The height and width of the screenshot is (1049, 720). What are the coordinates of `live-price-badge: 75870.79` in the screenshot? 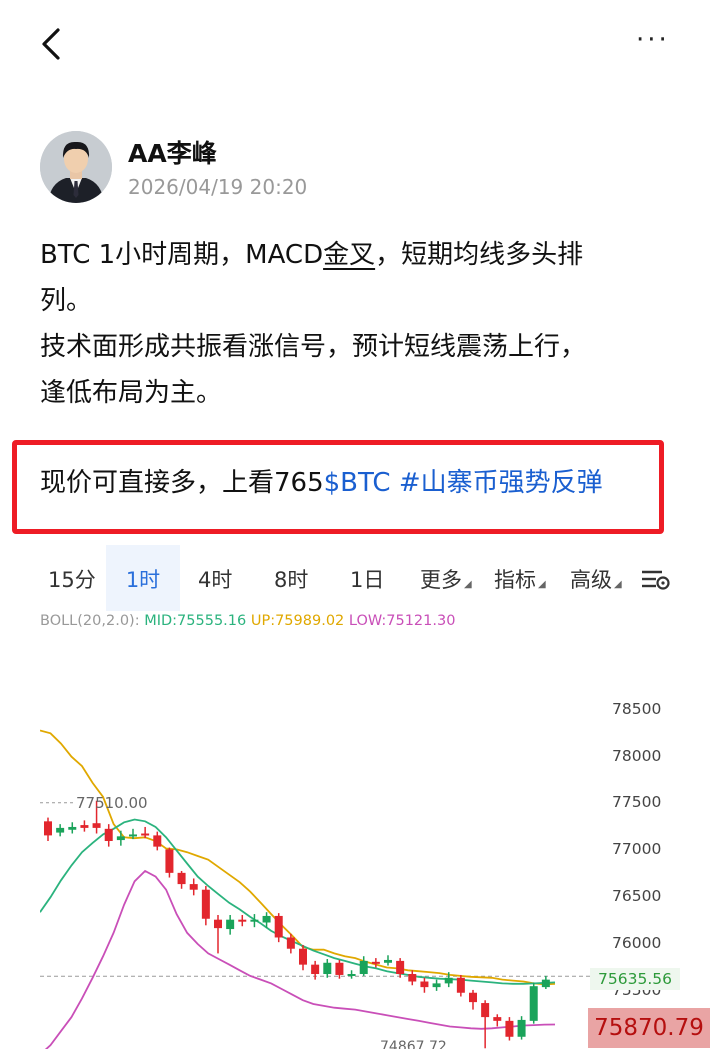 It's located at (649, 1028).